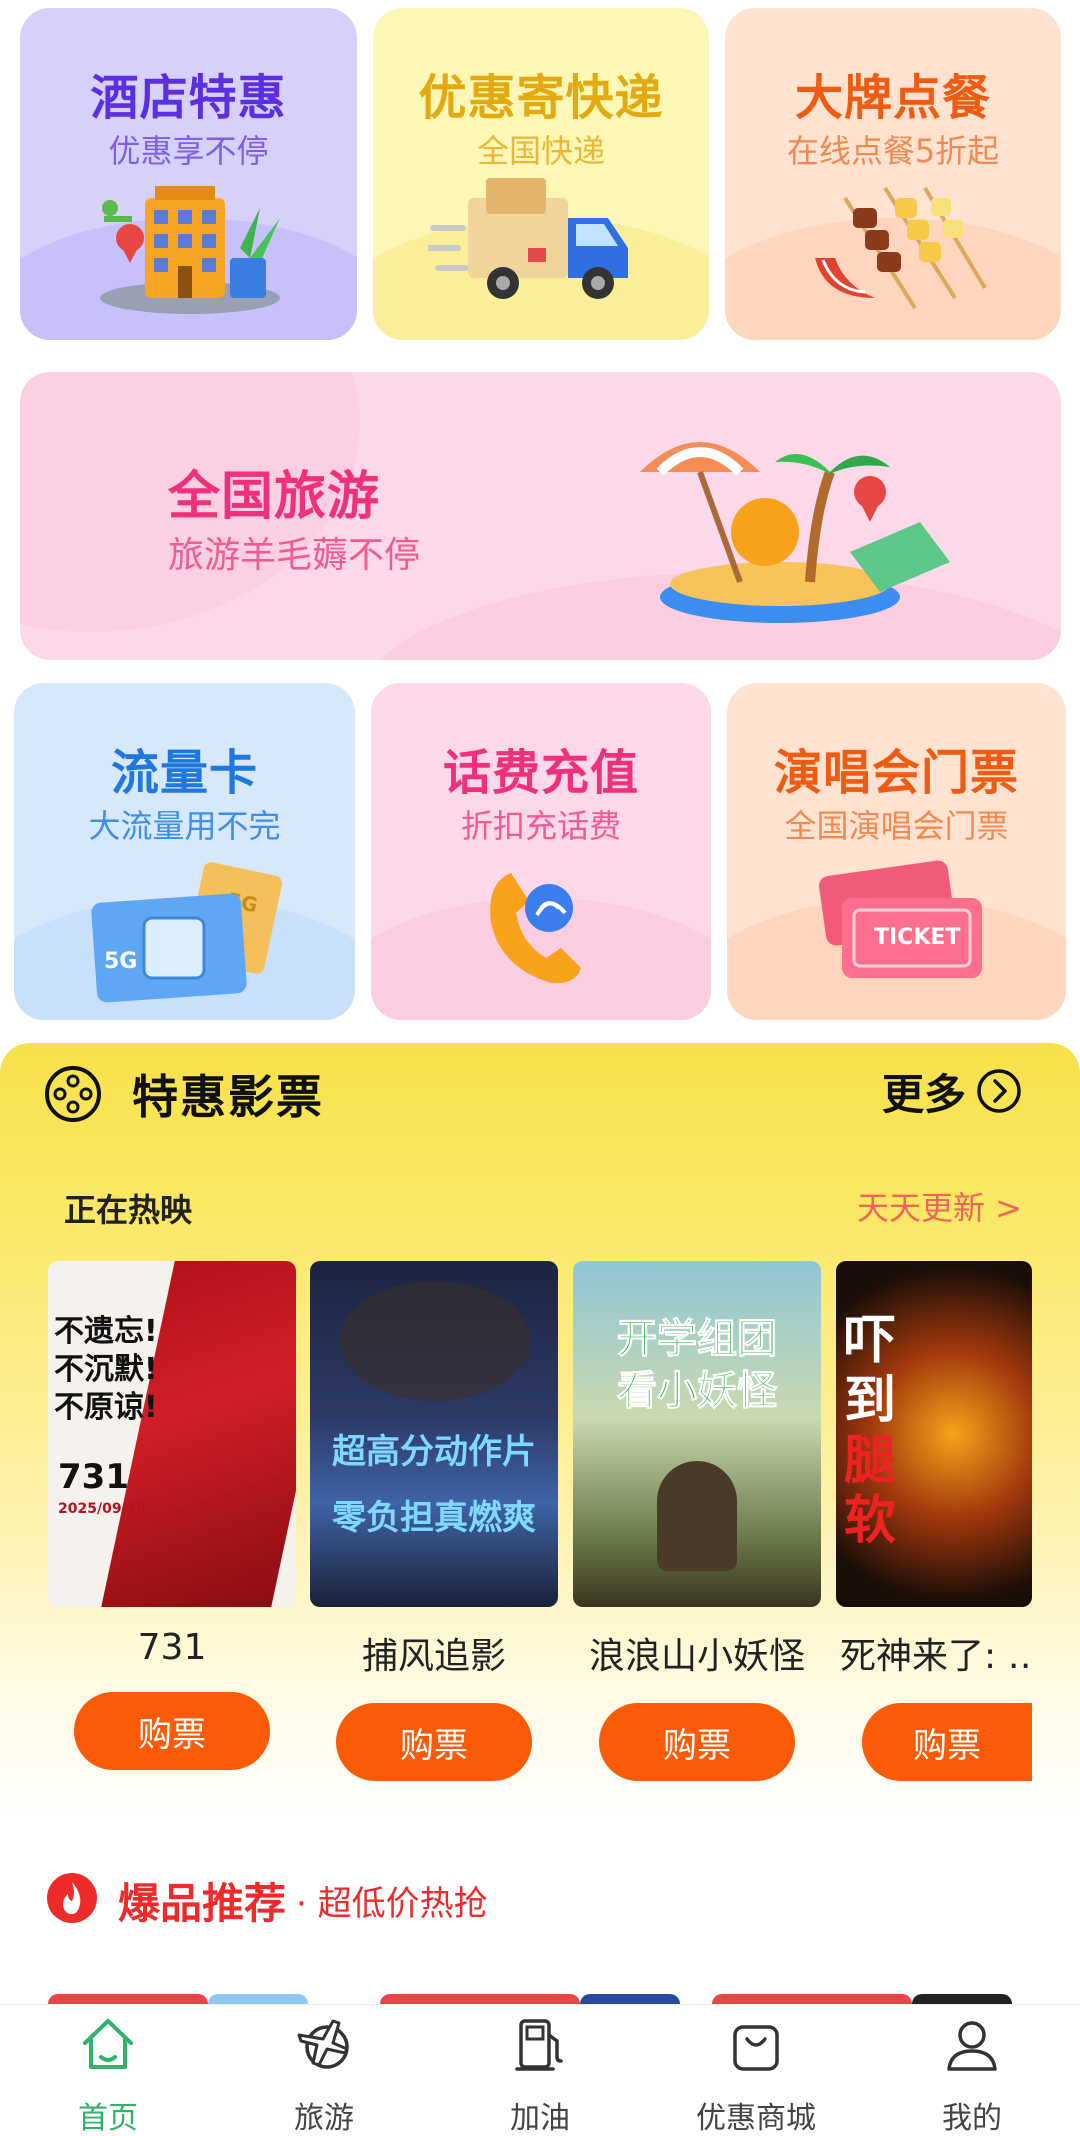 This screenshot has height=2136, width=1080. Describe the element at coordinates (901, 248) in the screenshot. I see `skewer-food-icon` at that location.